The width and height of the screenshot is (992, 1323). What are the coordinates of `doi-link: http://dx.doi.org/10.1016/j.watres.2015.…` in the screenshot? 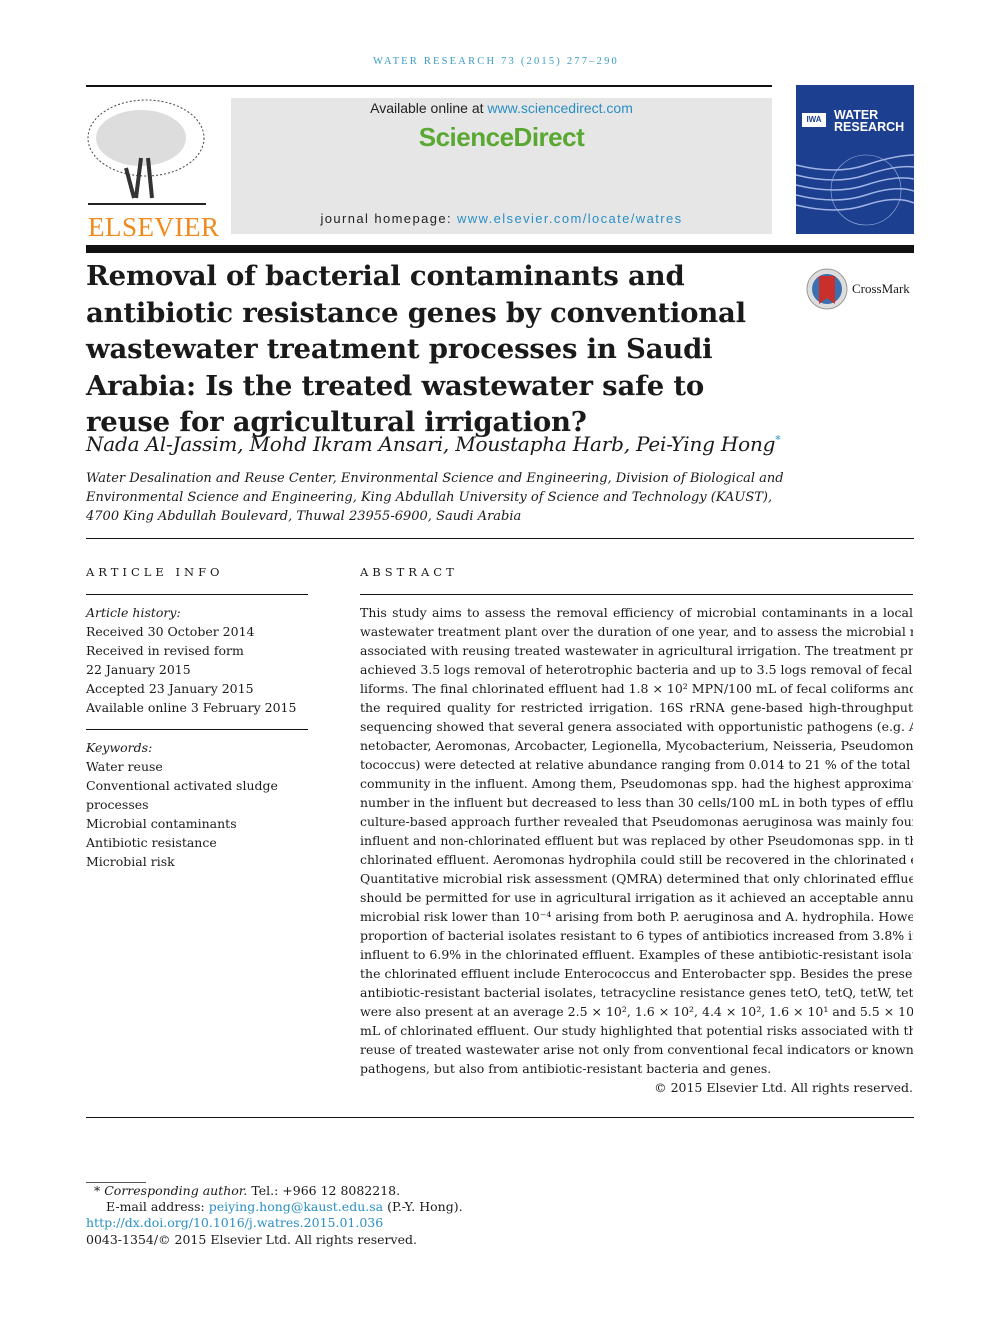 It's located at (274, 1223).